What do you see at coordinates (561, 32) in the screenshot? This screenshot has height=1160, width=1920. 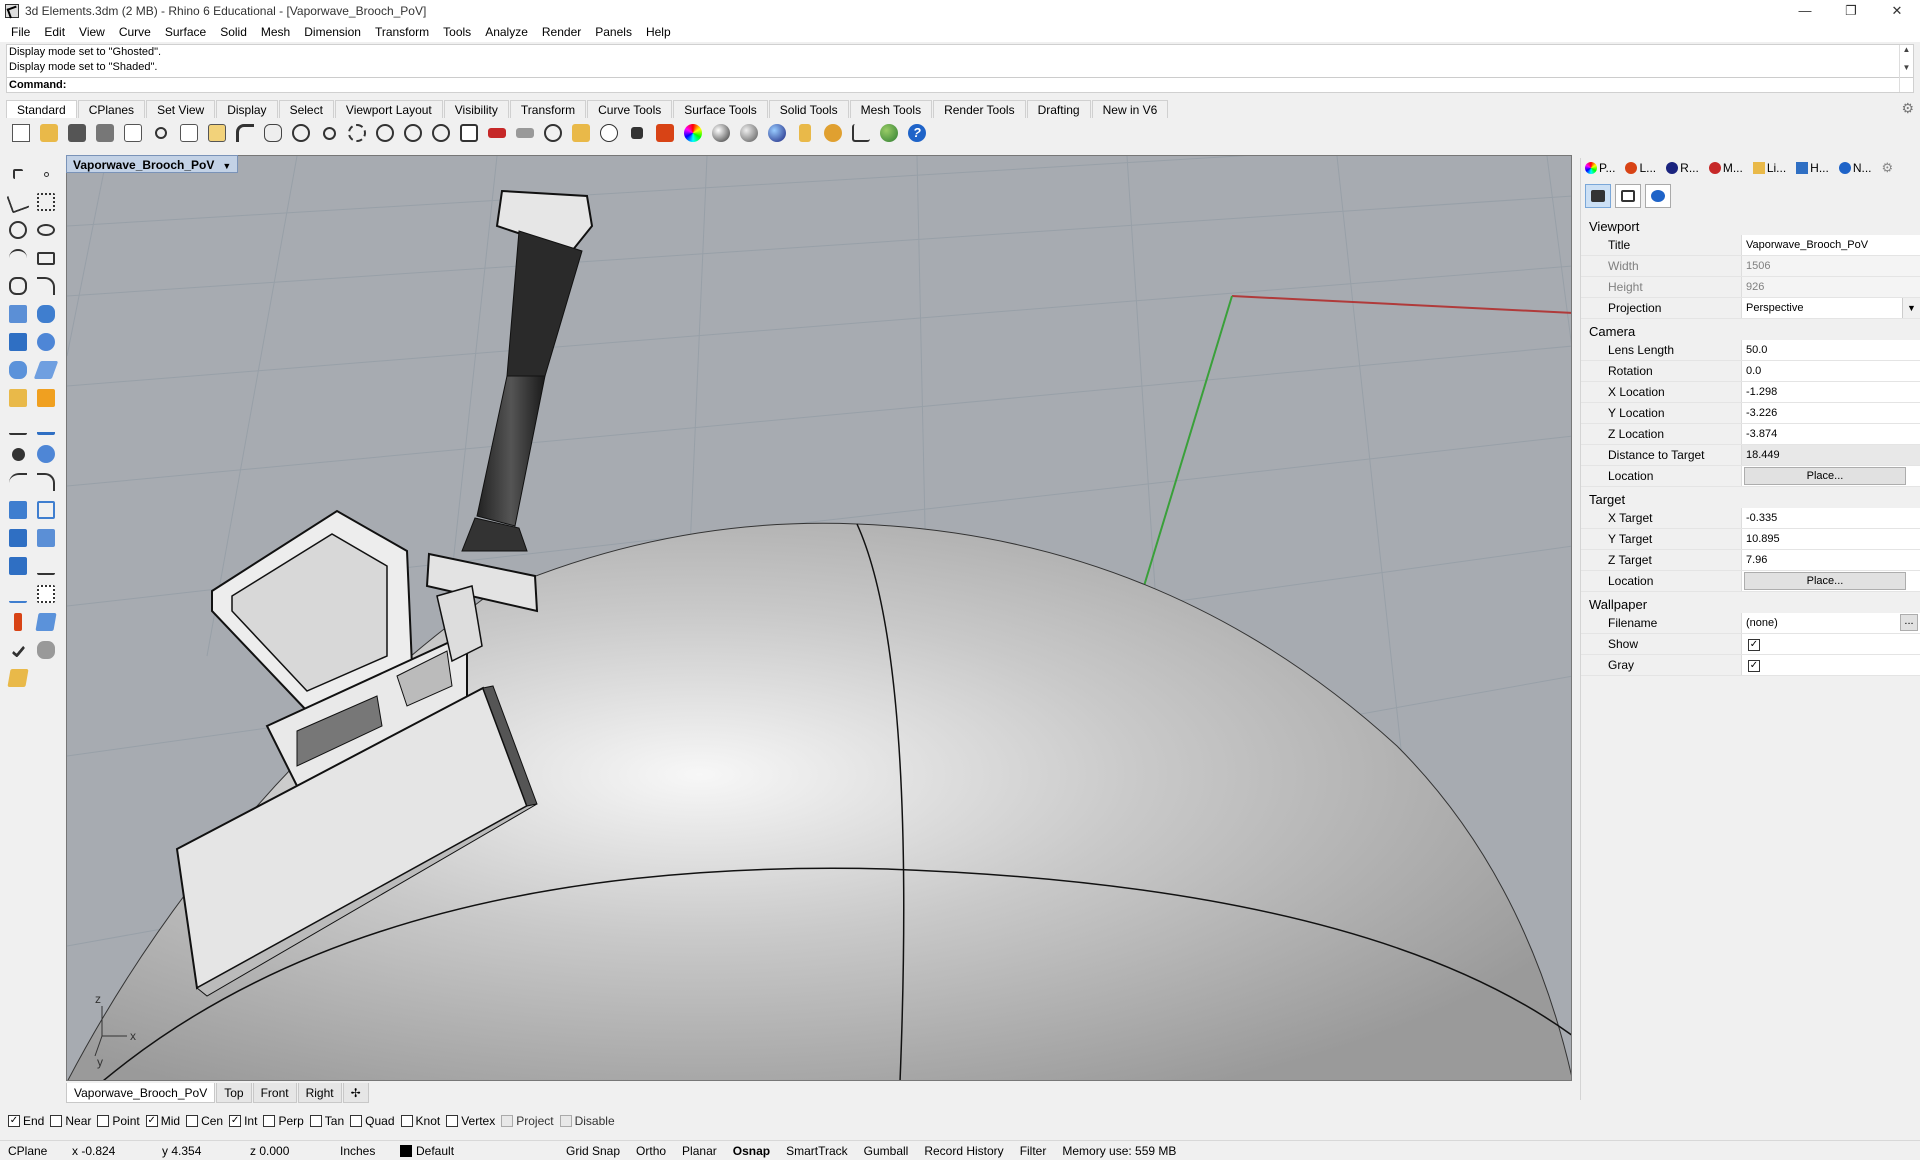 I see `menu-render: Render` at bounding box center [561, 32].